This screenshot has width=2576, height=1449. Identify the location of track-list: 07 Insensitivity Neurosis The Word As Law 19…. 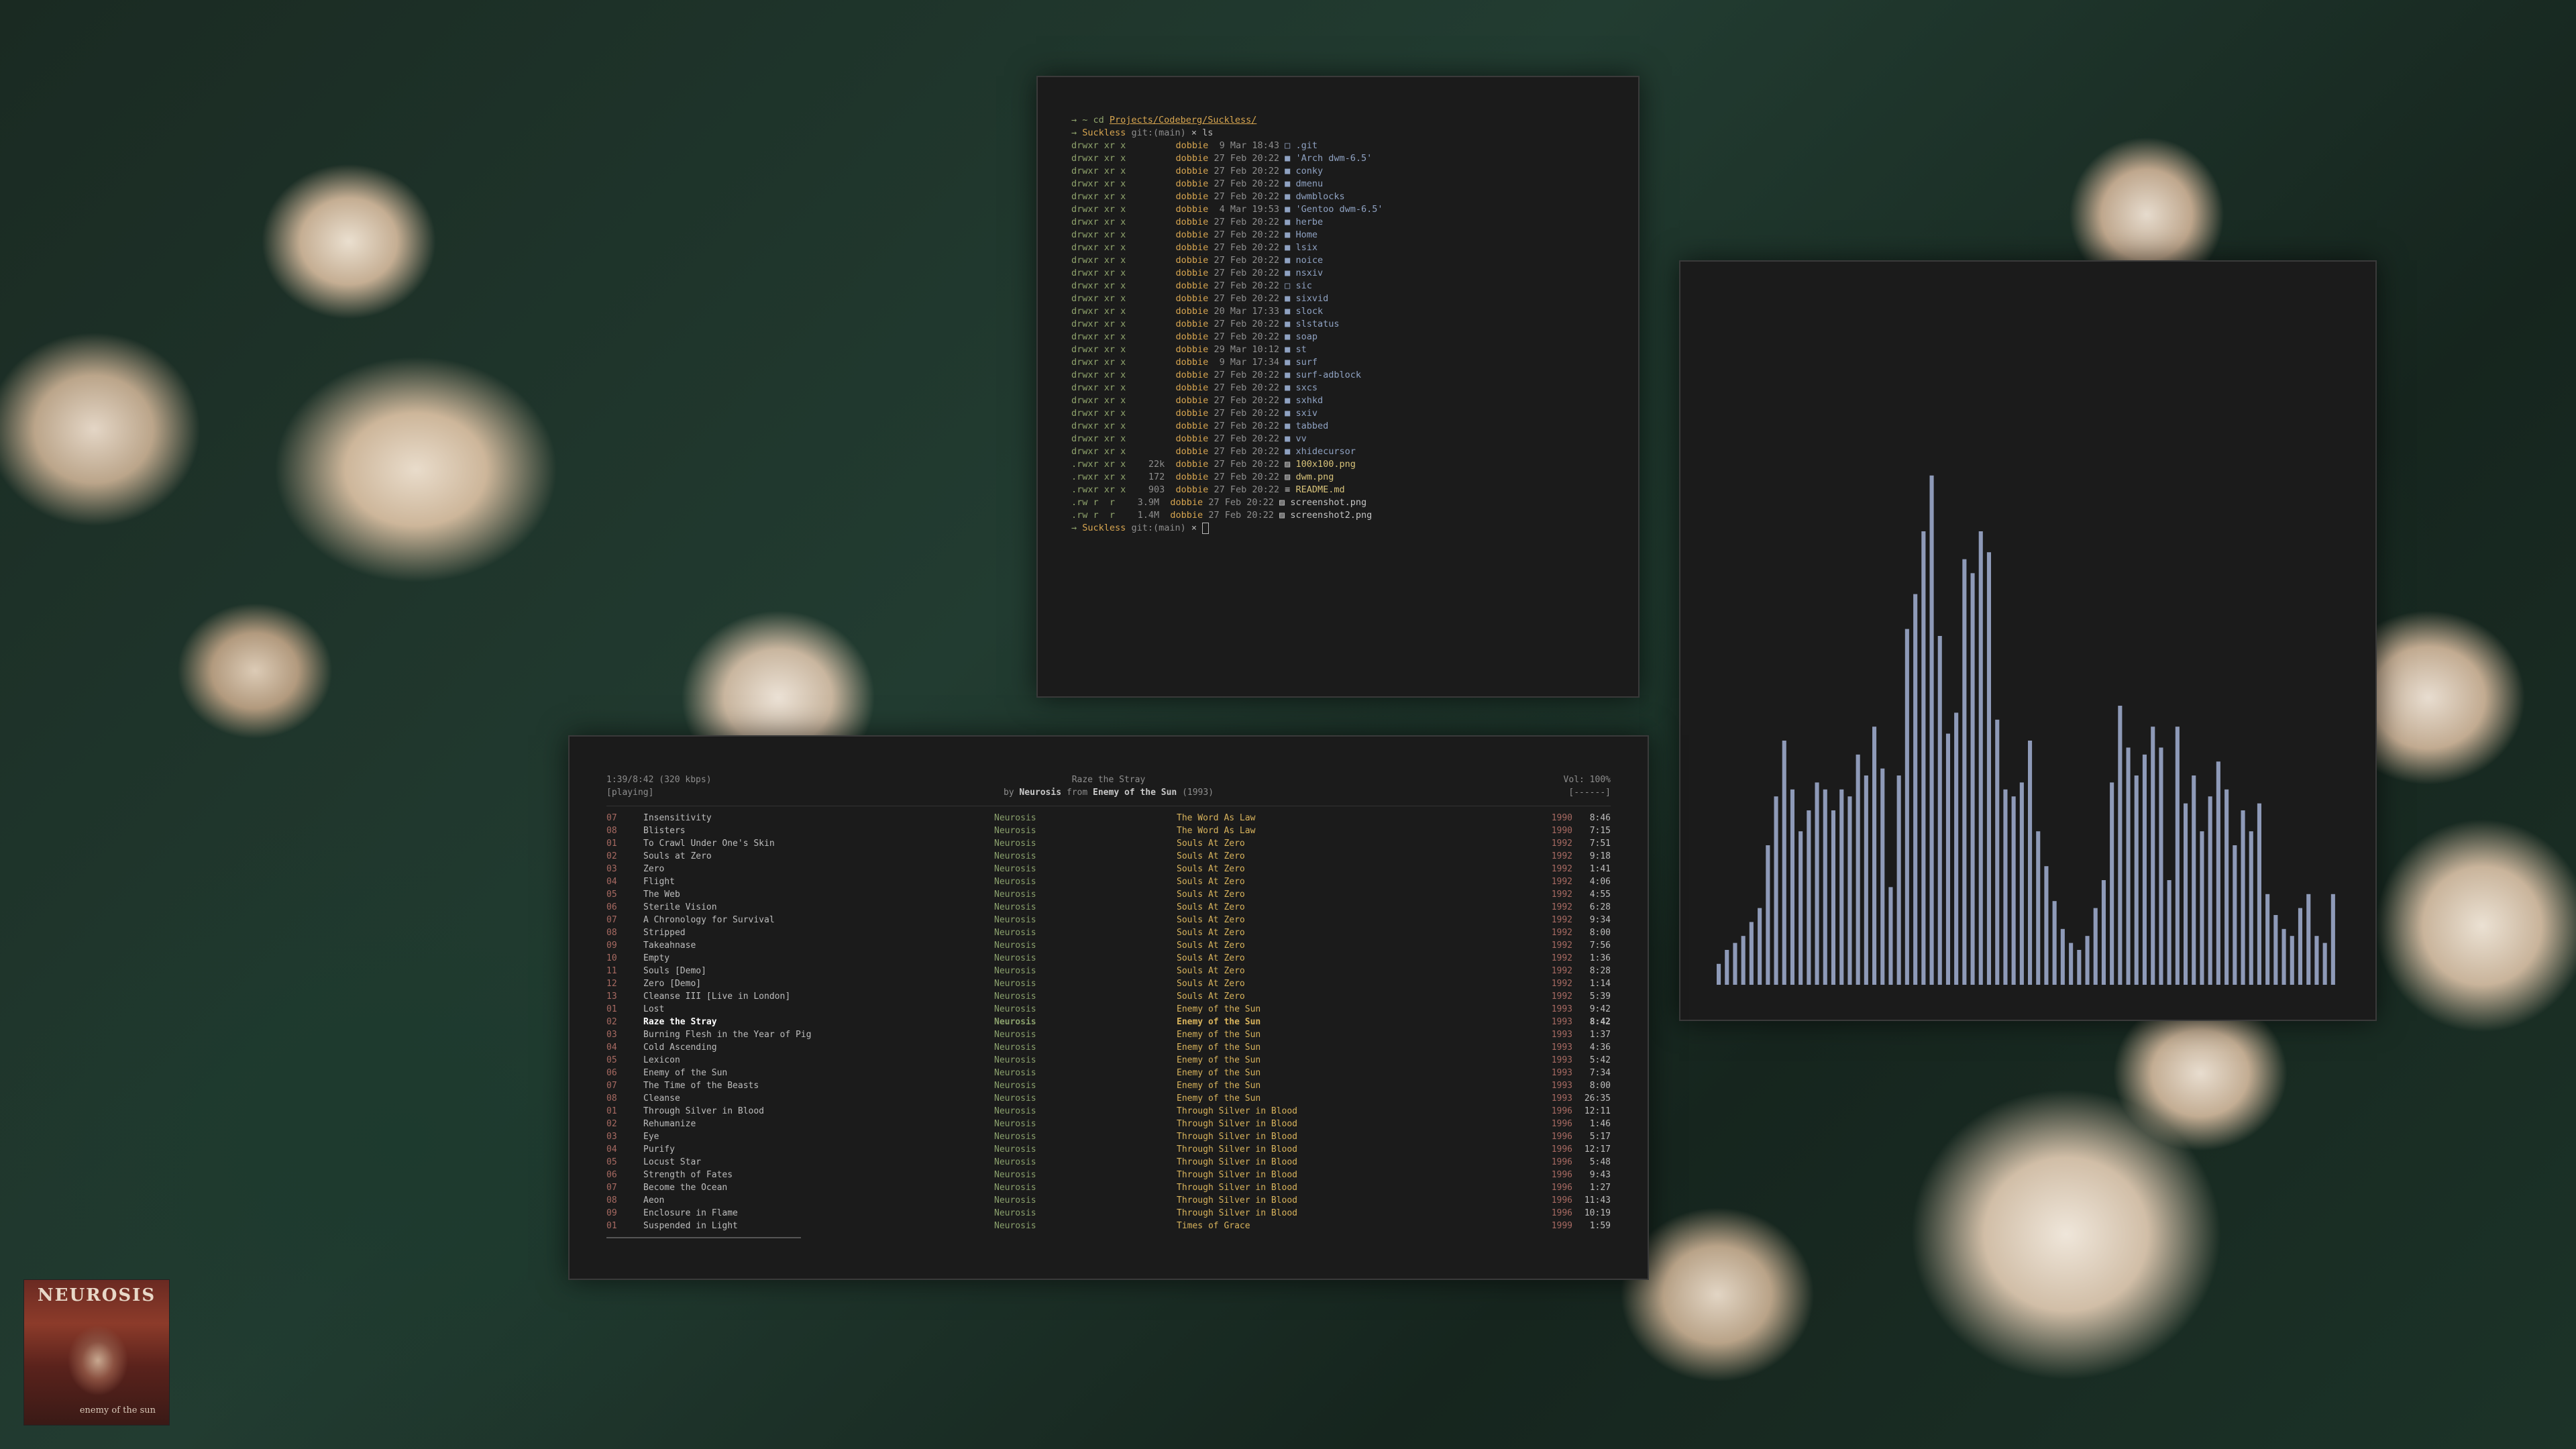
(1108, 1022).